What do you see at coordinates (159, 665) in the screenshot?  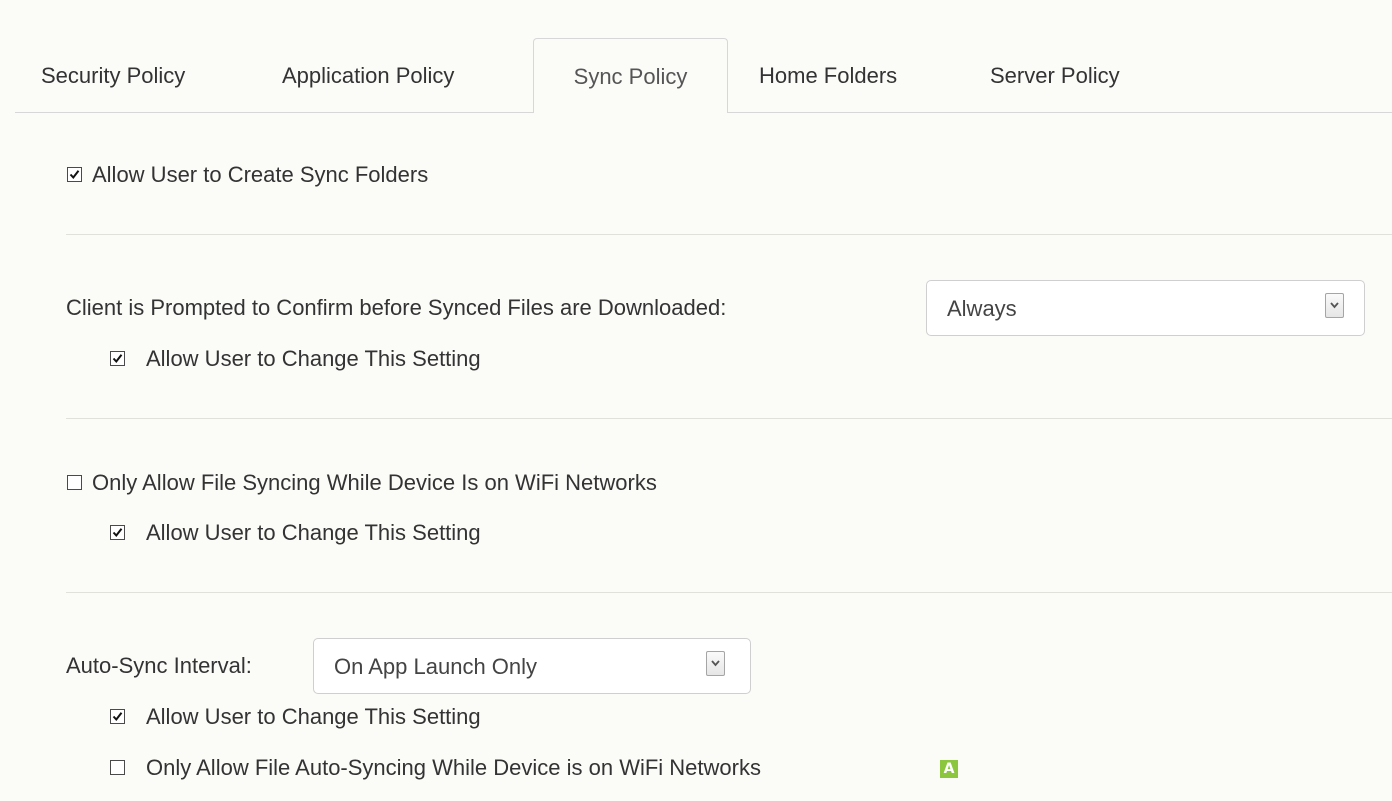 I see `auto-sync-label: Auto-Sync Interval:` at bounding box center [159, 665].